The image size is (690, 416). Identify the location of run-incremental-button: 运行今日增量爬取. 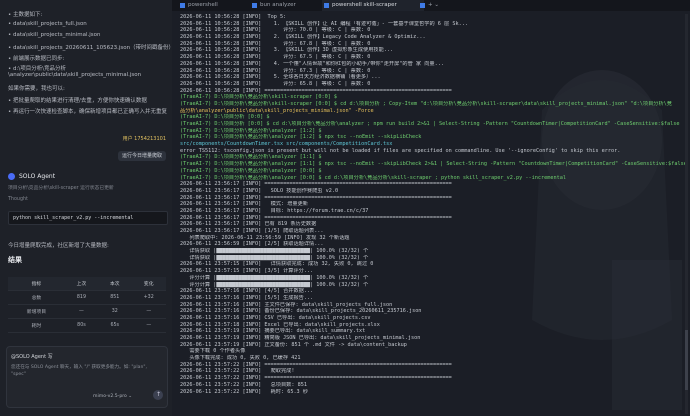
(142, 156).